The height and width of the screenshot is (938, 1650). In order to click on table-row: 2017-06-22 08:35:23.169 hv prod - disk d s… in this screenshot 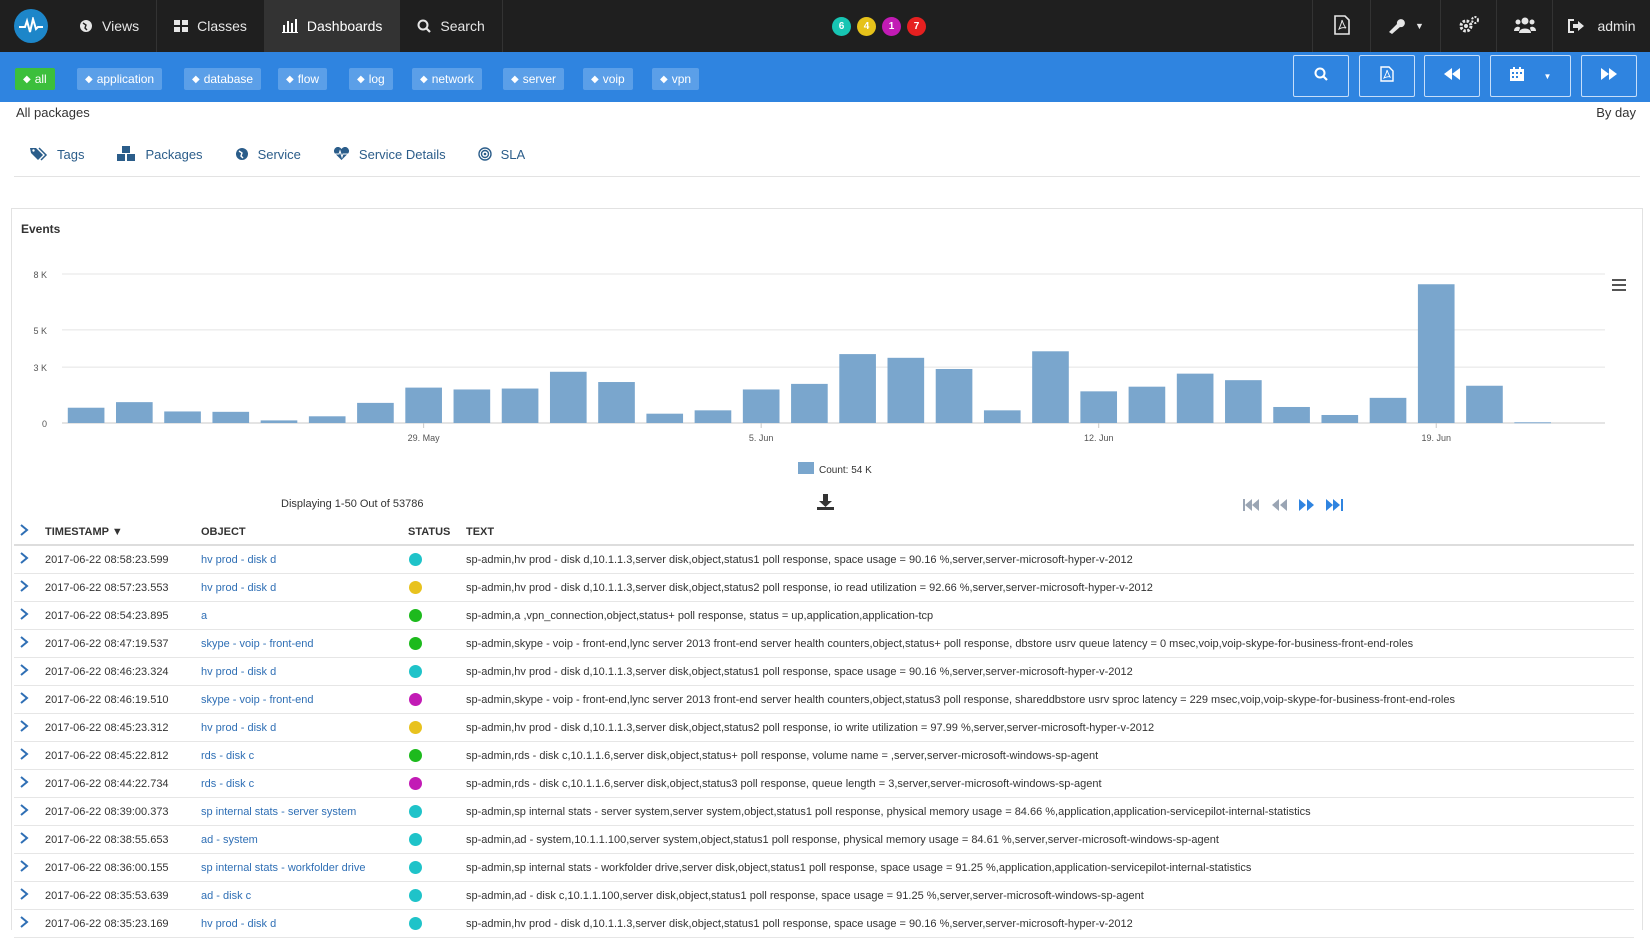, I will do `click(824, 924)`.